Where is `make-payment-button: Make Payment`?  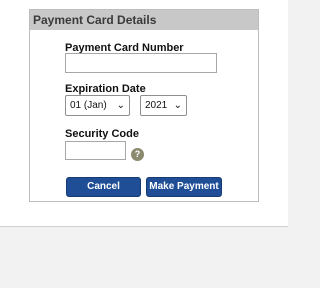
make-payment-button: Make Payment is located at coordinates (184, 187).